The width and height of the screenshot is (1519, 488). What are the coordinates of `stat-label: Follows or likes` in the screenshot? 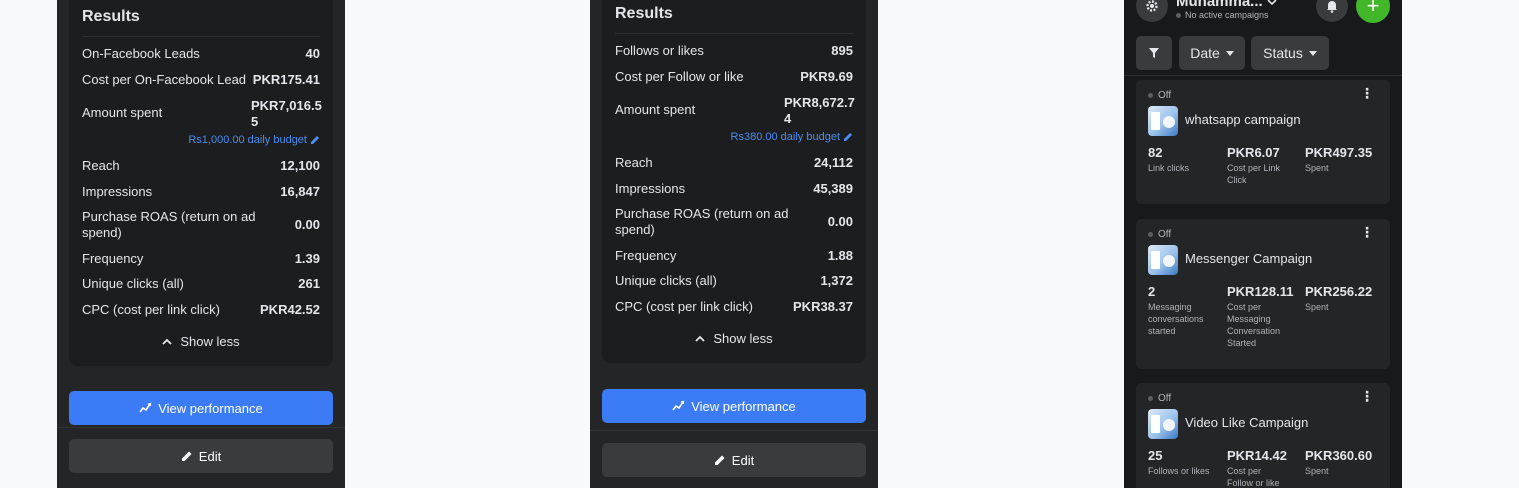 It's located at (1179, 471).